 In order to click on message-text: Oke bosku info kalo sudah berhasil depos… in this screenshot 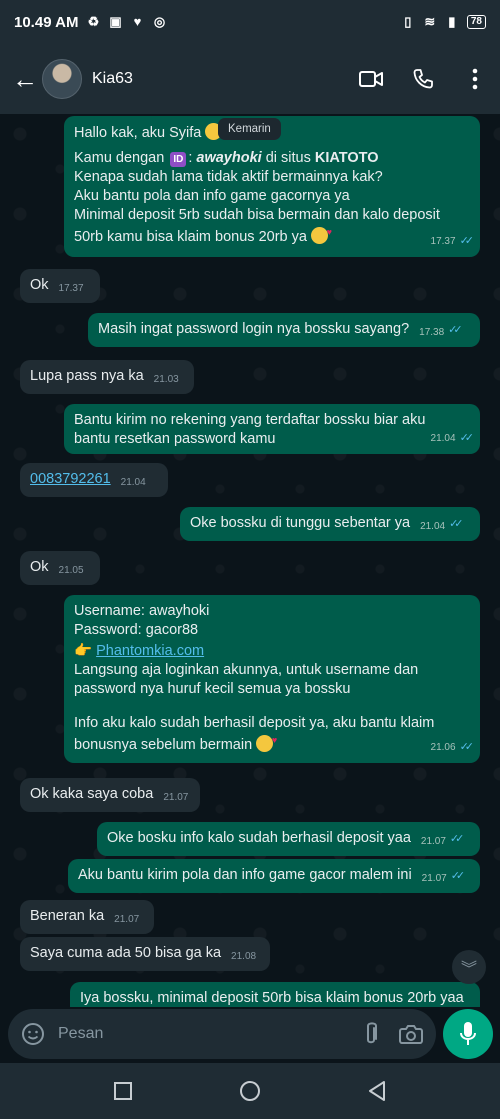, I will do `click(259, 838)`.